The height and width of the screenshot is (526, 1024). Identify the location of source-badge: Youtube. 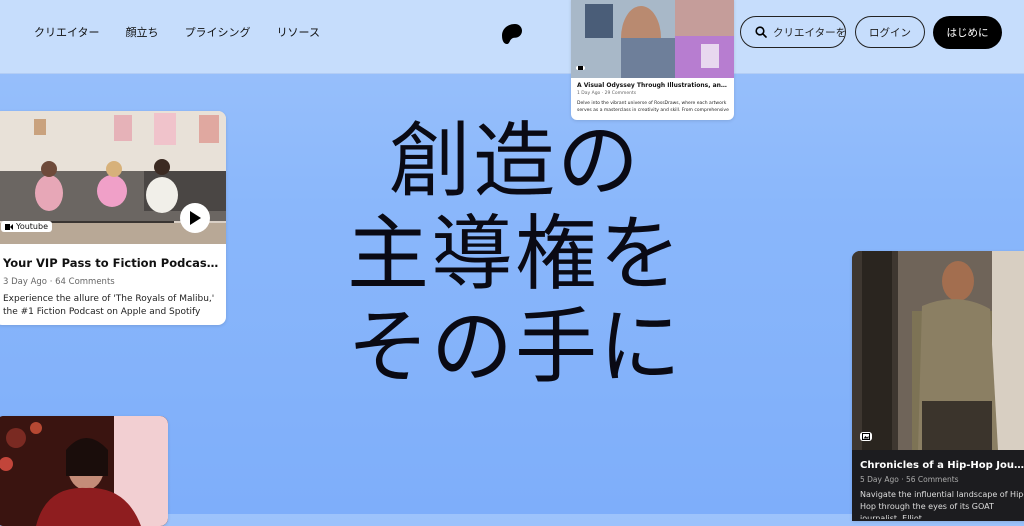
(26, 226).